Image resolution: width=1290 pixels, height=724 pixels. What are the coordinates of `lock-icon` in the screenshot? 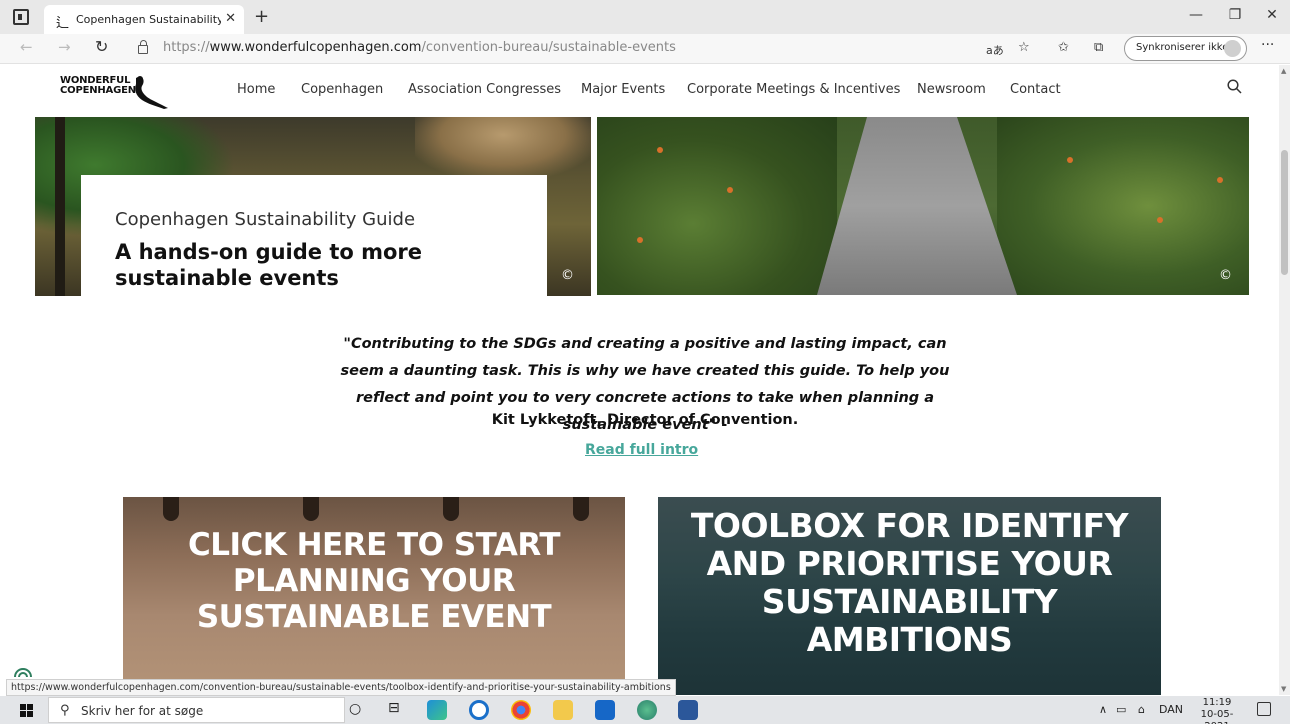 It's located at (143, 47).